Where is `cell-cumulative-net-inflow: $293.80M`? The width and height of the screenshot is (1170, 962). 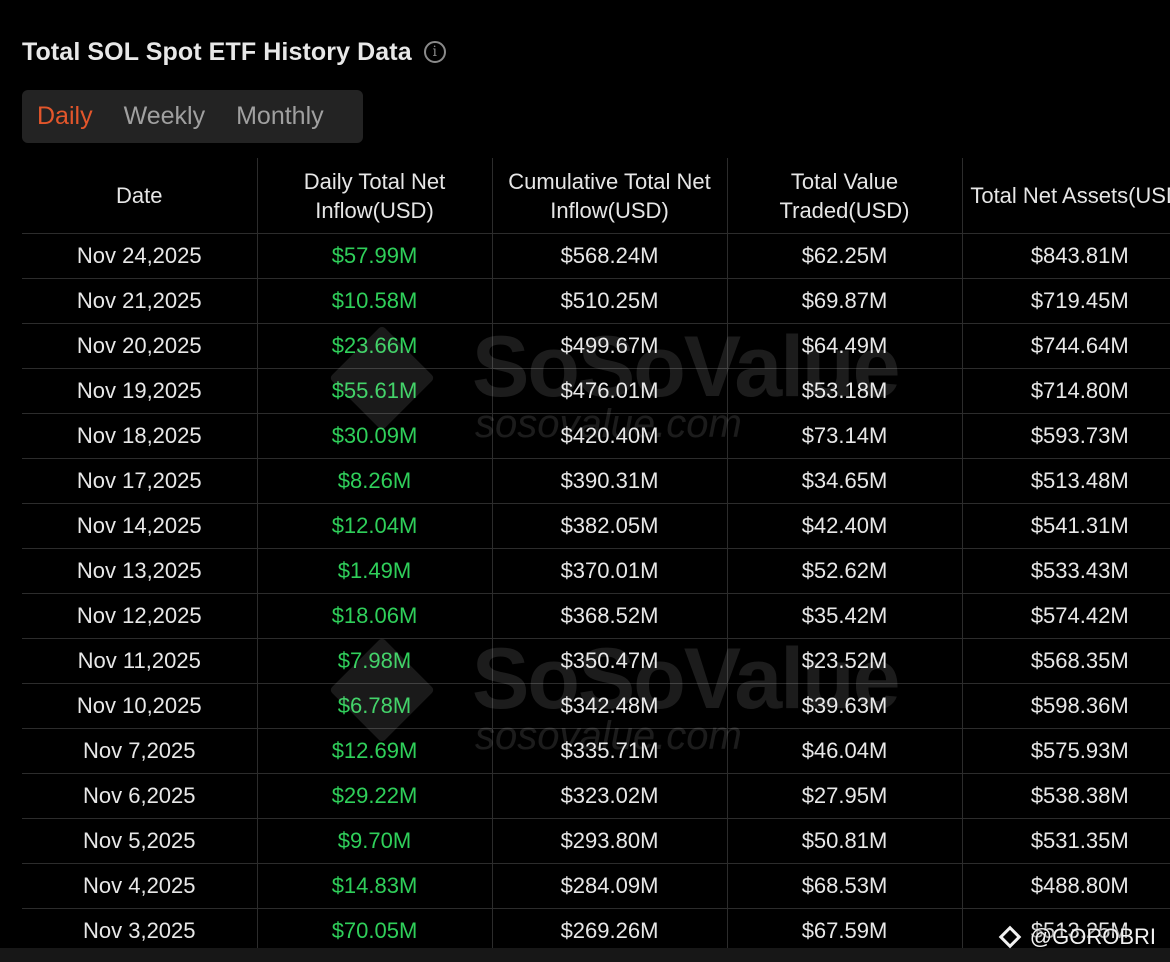
cell-cumulative-net-inflow: $293.80M is located at coordinates (610, 841).